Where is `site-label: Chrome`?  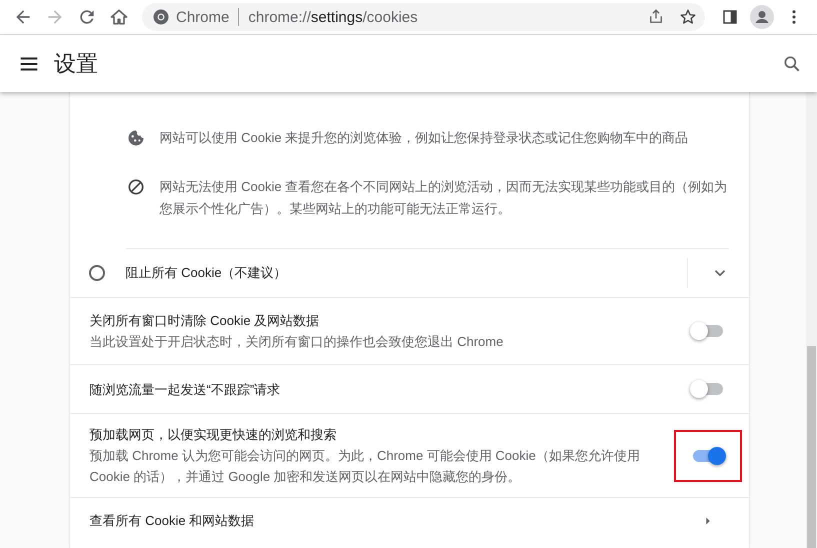 site-label: Chrome is located at coordinates (203, 17).